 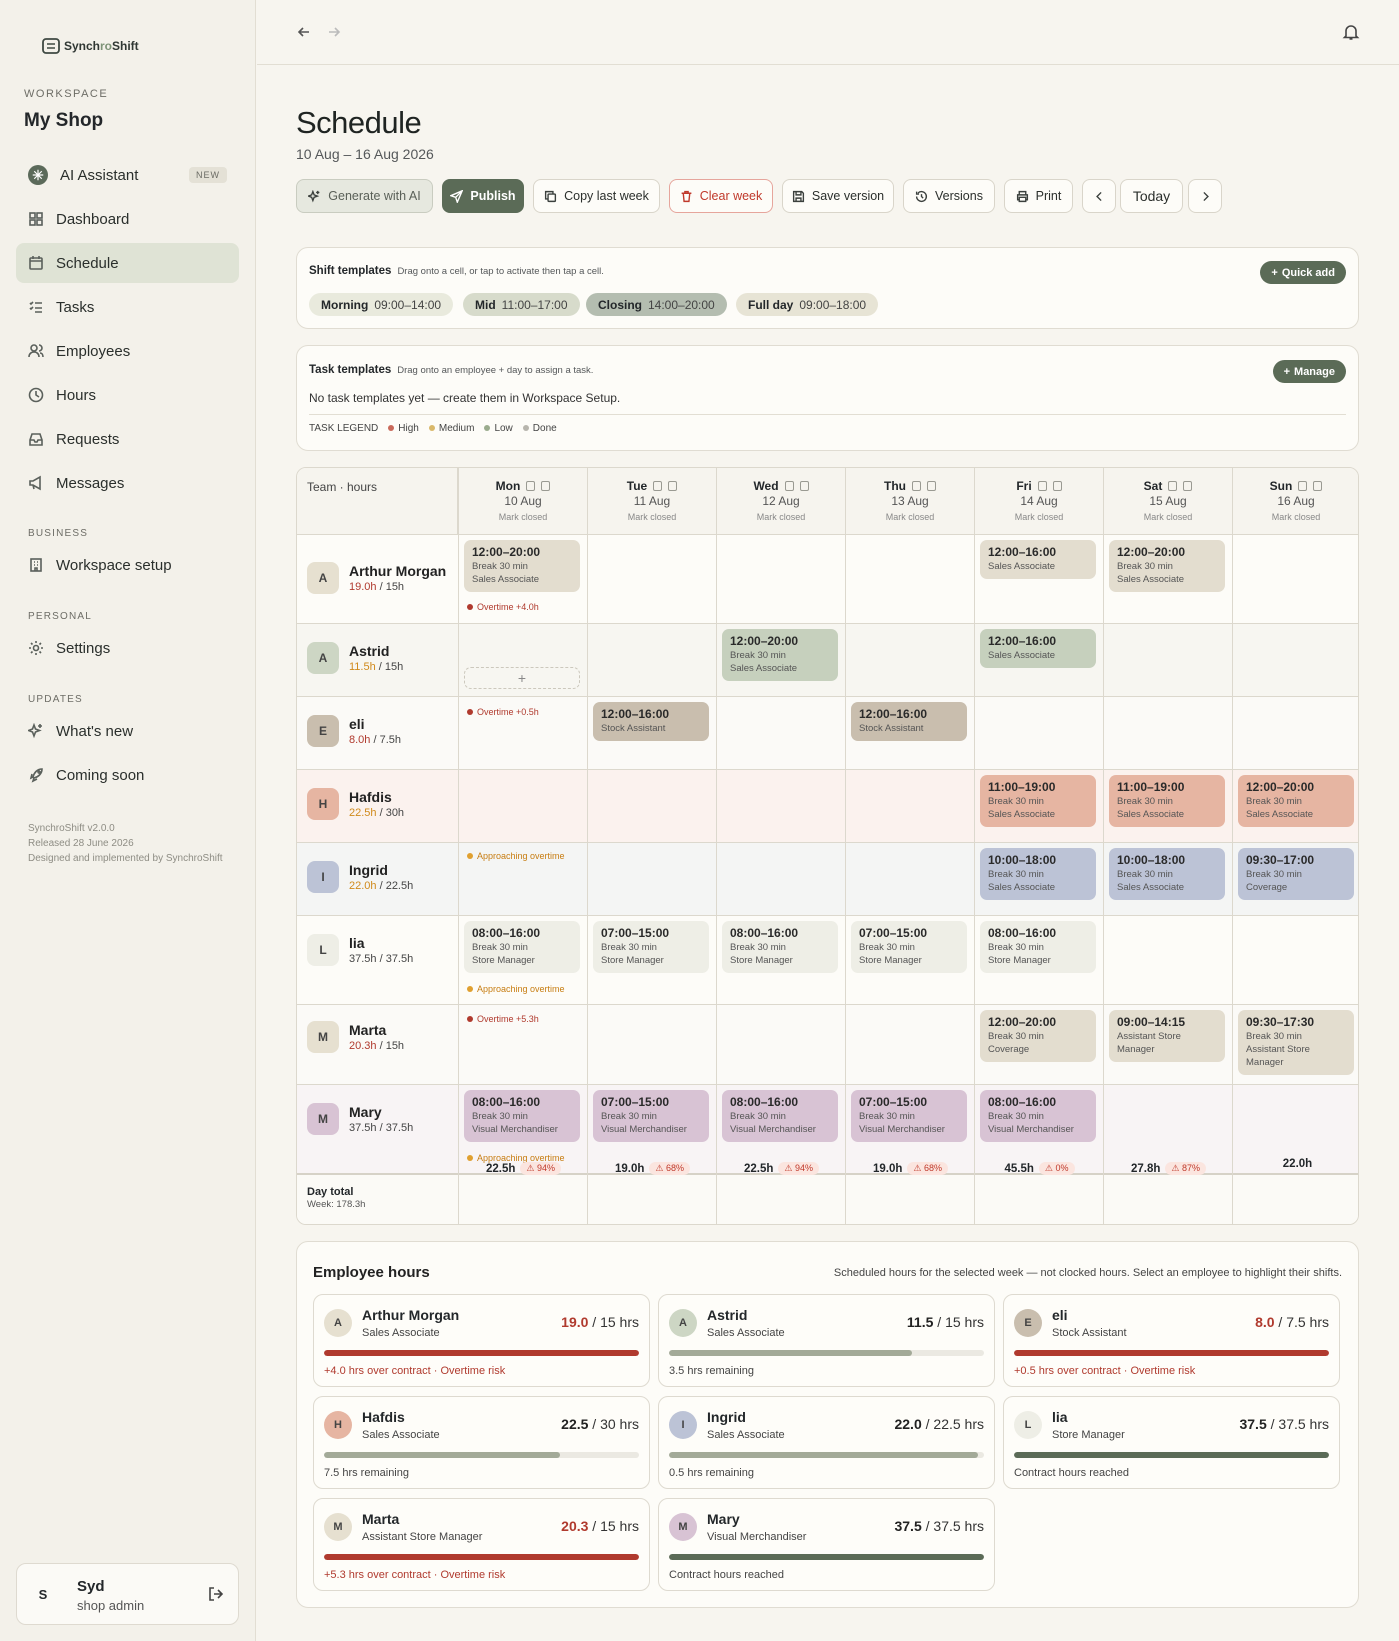 What do you see at coordinates (483, 196) in the screenshot?
I see `publish-button: Publish` at bounding box center [483, 196].